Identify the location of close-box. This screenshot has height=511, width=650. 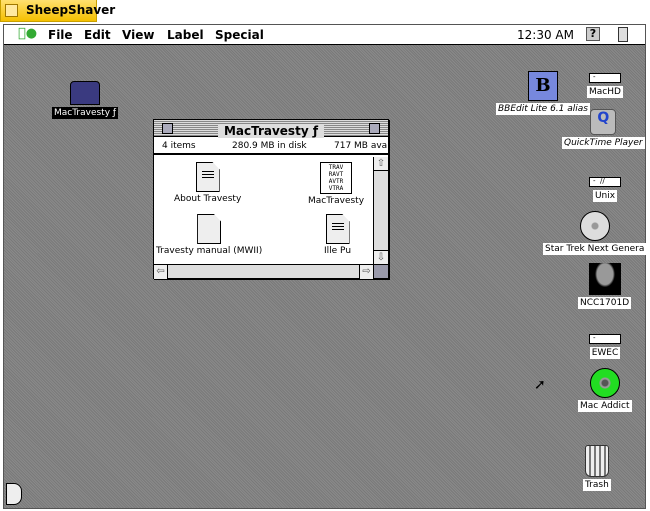
(167, 128).